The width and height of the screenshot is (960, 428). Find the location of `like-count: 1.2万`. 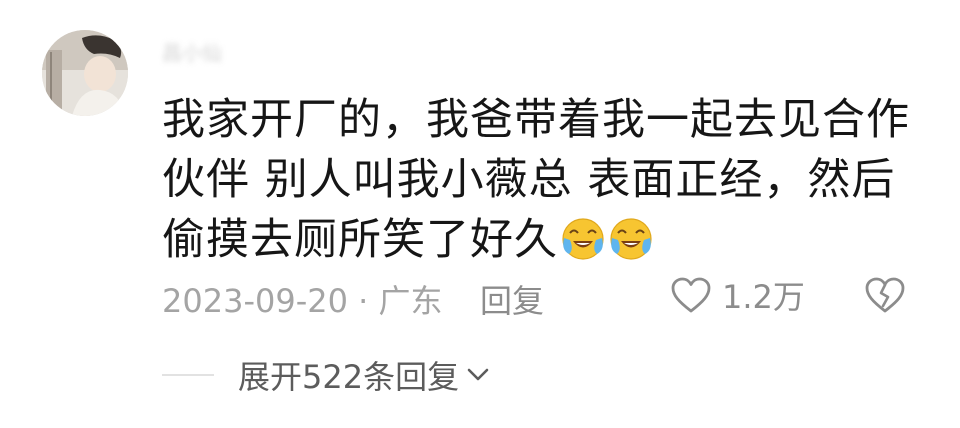

like-count: 1.2万 is located at coordinates (763, 297).